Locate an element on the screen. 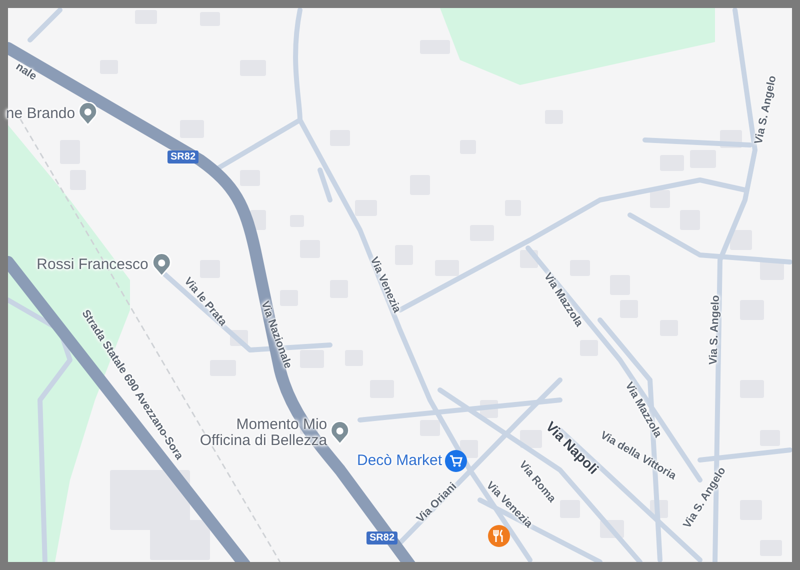  place-label: Decò Market is located at coordinates (399, 461).